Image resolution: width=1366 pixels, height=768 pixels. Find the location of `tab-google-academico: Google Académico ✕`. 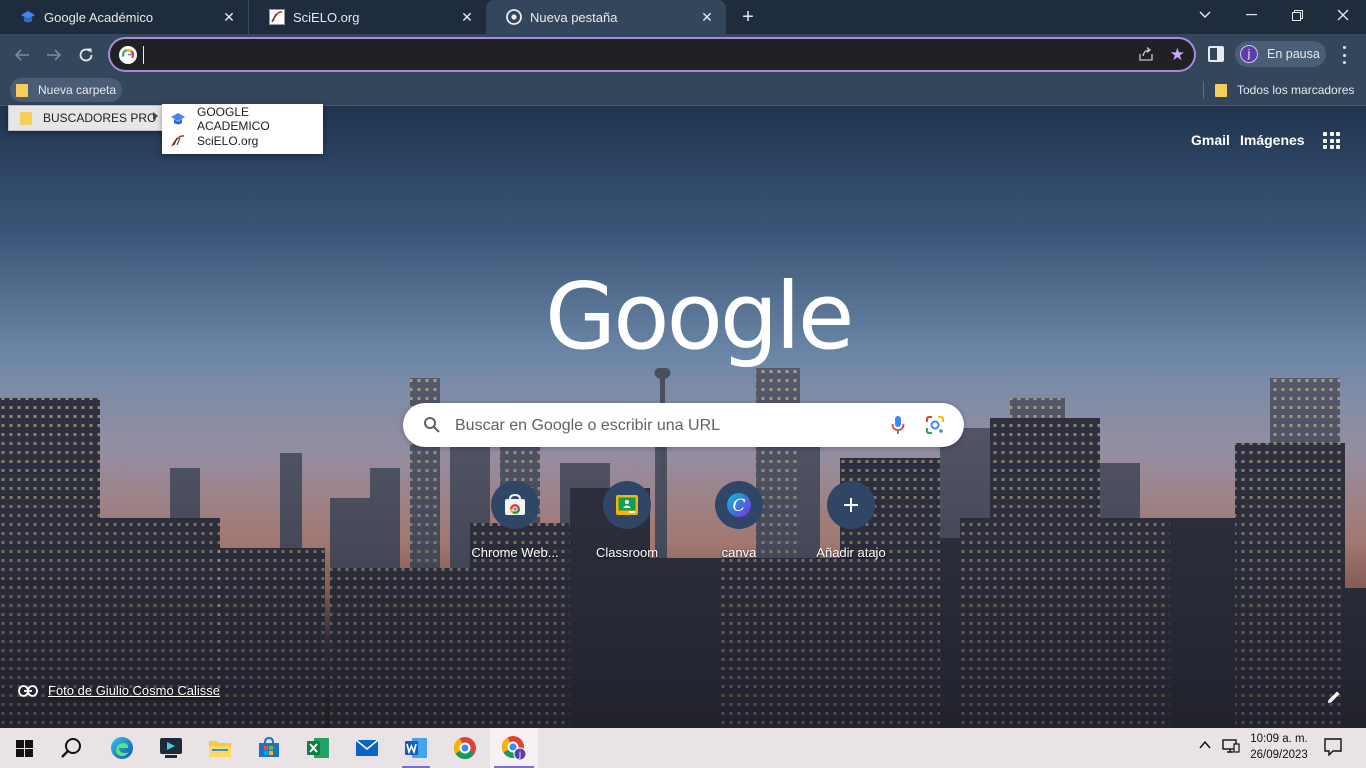

tab-google-academico: Google Académico ✕ is located at coordinates (124, 17).